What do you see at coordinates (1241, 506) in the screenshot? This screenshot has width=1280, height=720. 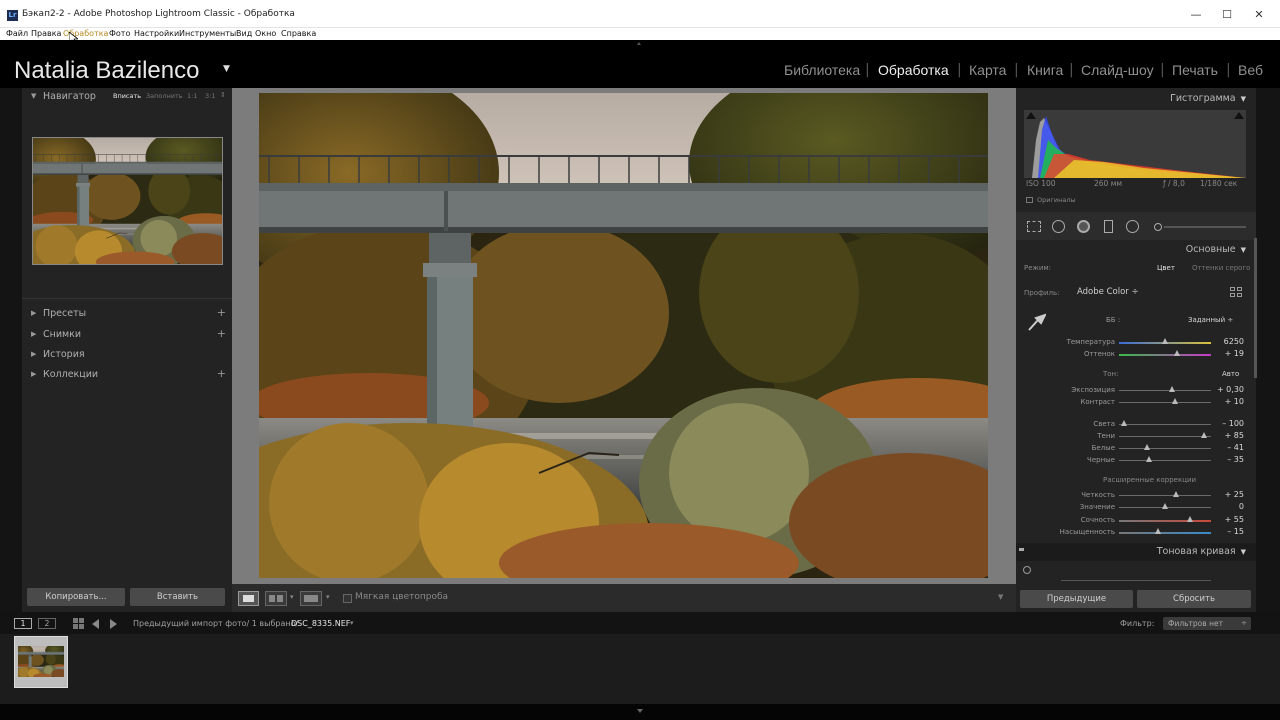 I see `slider-value: 0` at bounding box center [1241, 506].